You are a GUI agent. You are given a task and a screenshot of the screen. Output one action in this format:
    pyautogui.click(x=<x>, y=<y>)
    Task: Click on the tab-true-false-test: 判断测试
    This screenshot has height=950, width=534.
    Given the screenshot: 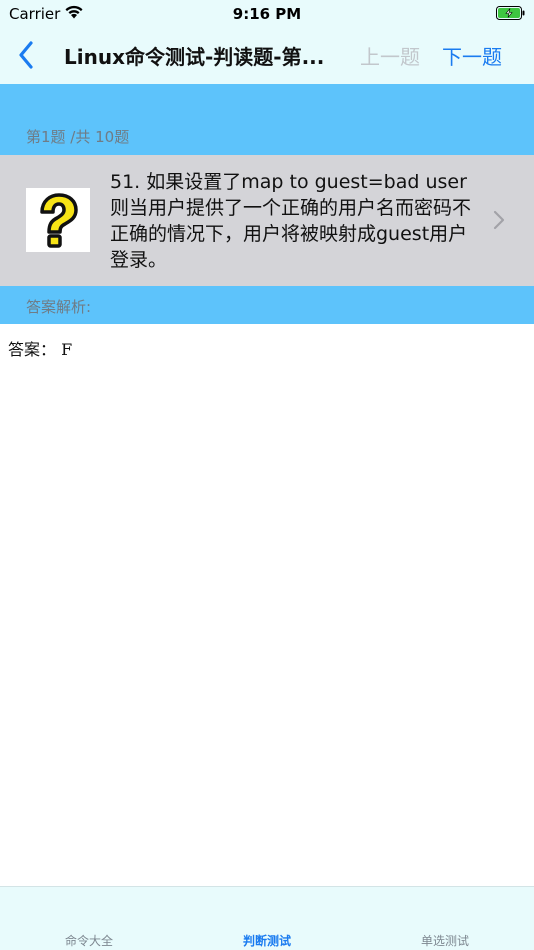 What is the action you would take?
    pyautogui.click(x=267, y=918)
    